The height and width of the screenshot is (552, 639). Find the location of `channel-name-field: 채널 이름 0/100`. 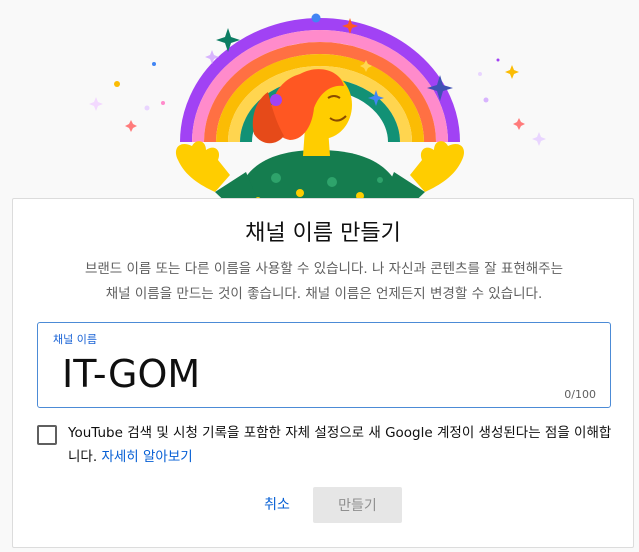

channel-name-field: 채널 이름 0/100 is located at coordinates (324, 365).